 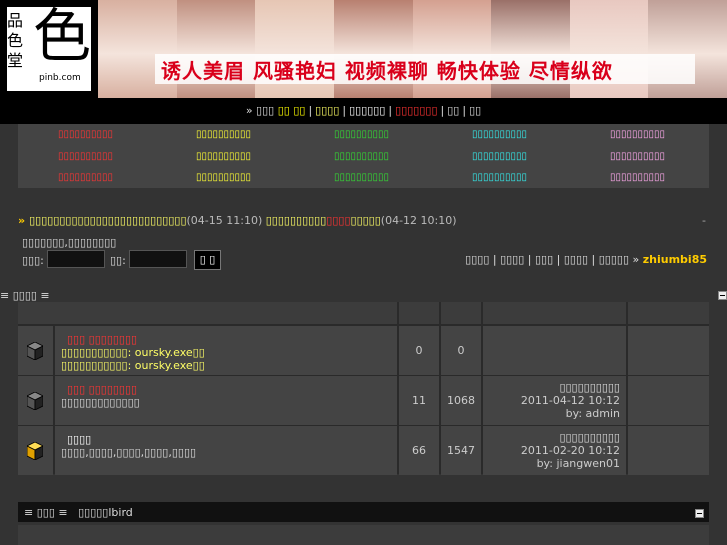 I want to click on username-link: zhiumbi85, so click(x=675, y=259).